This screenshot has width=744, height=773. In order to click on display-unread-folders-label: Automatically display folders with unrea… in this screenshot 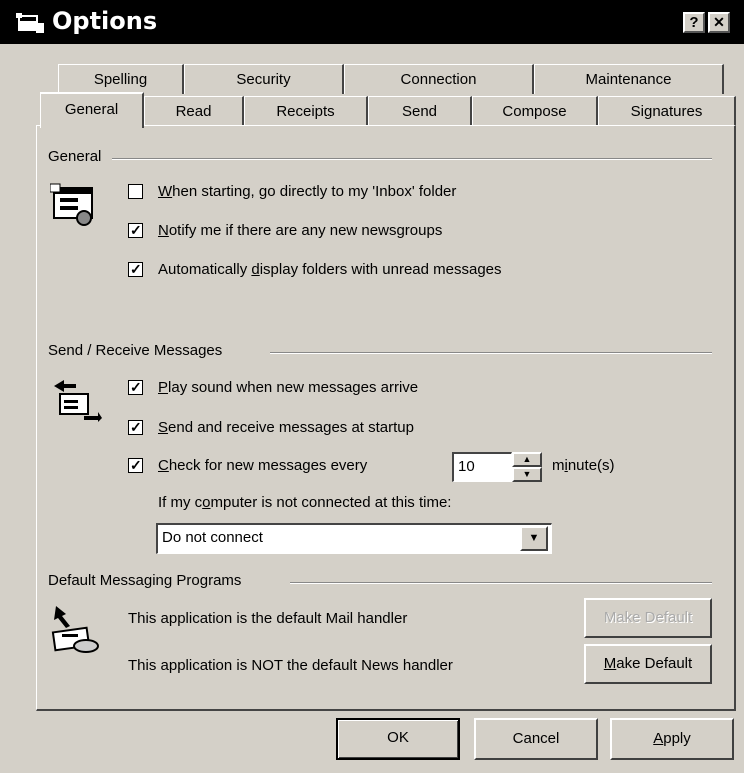, I will do `click(330, 269)`.